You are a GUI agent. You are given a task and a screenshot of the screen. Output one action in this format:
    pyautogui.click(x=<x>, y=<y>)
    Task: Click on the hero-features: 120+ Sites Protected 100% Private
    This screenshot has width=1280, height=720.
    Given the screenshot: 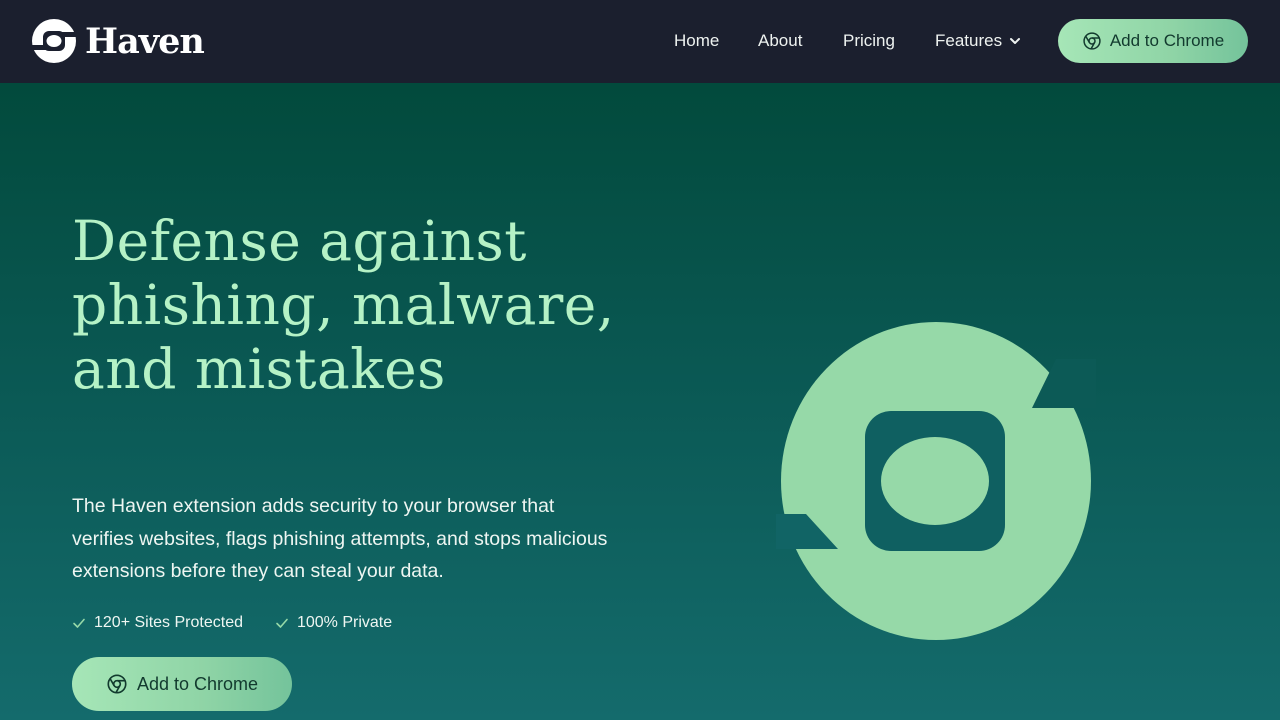 What is the action you would take?
    pyautogui.click(x=232, y=623)
    